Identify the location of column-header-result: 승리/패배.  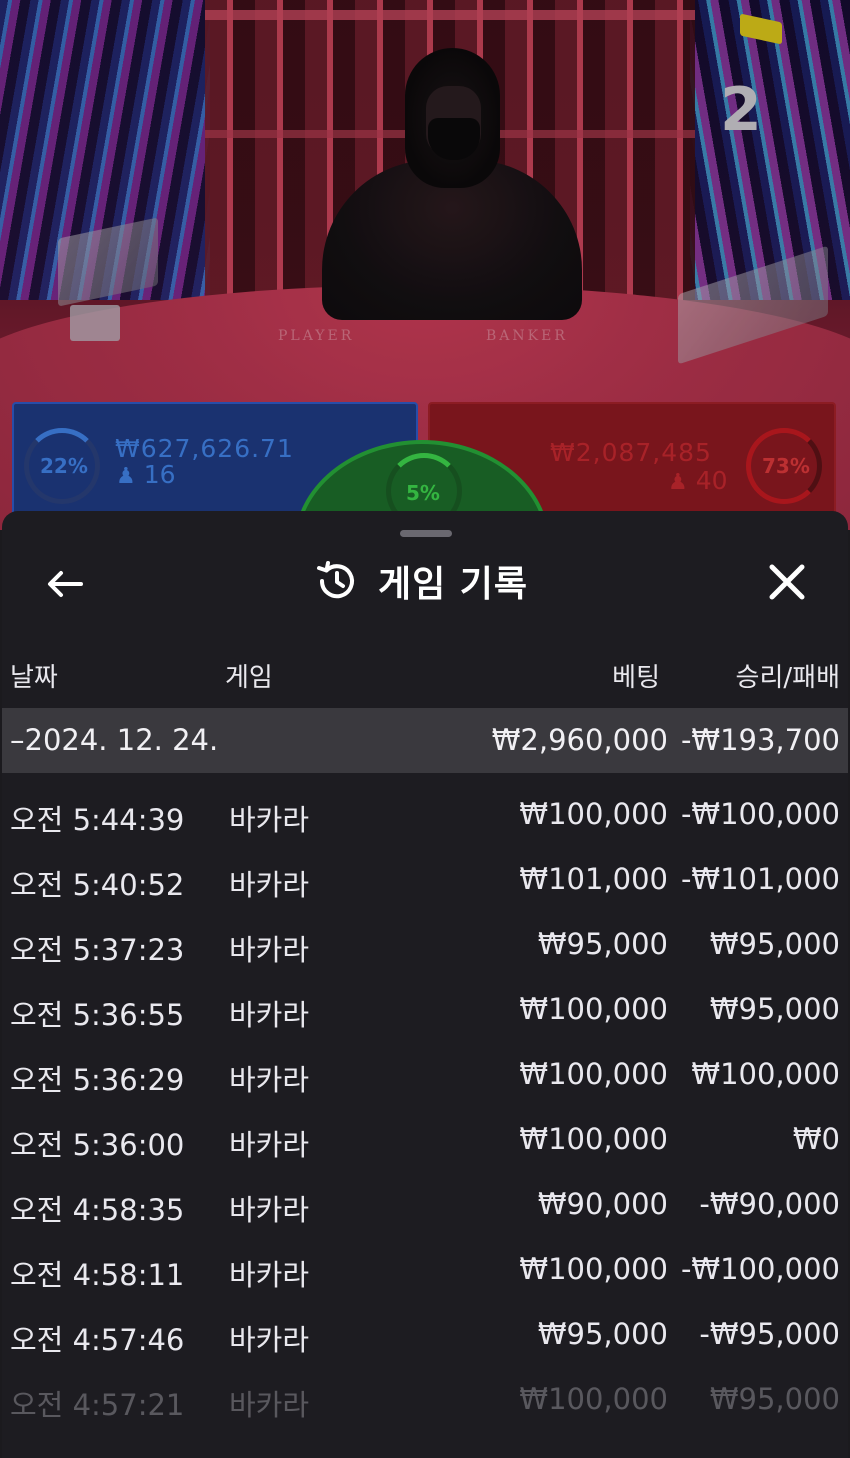
(788, 675).